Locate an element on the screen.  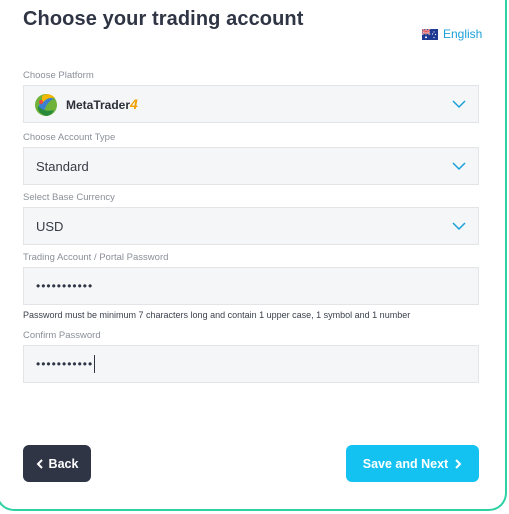
confirm-password-label: Confirm Password is located at coordinates (62, 335).